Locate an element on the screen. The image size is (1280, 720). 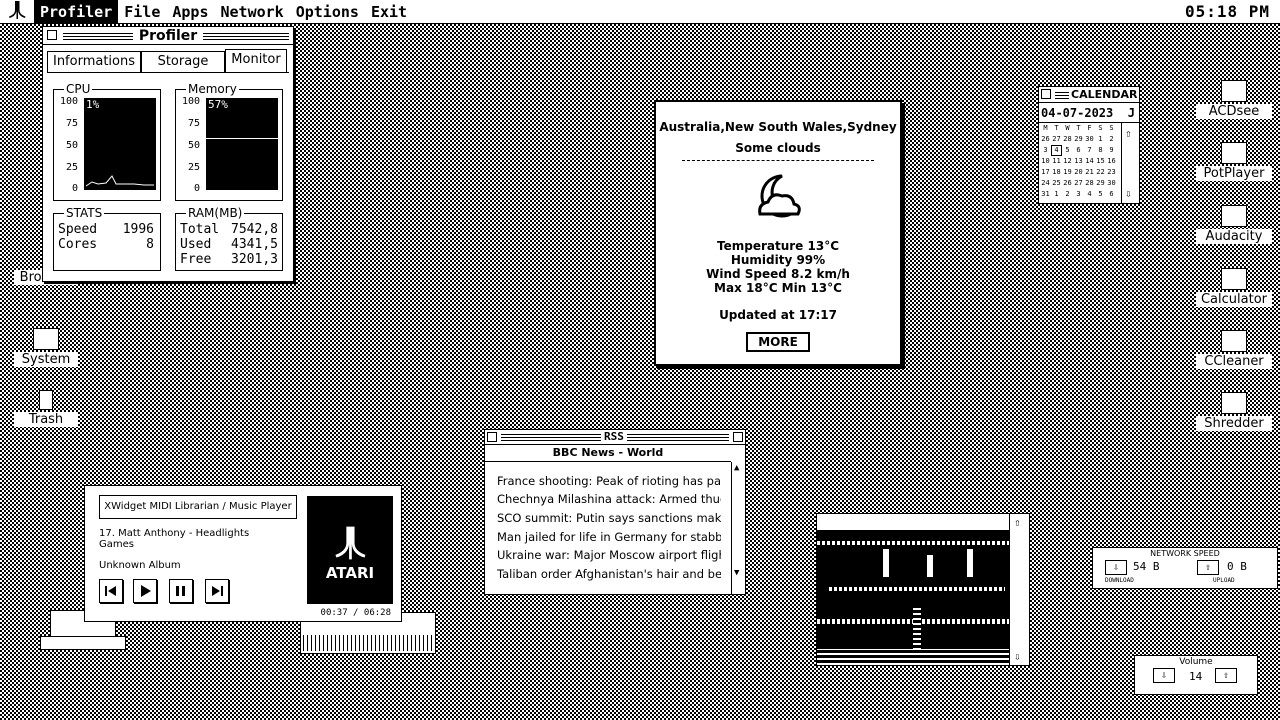
calendar-day: 7 is located at coordinates (1089, 150).